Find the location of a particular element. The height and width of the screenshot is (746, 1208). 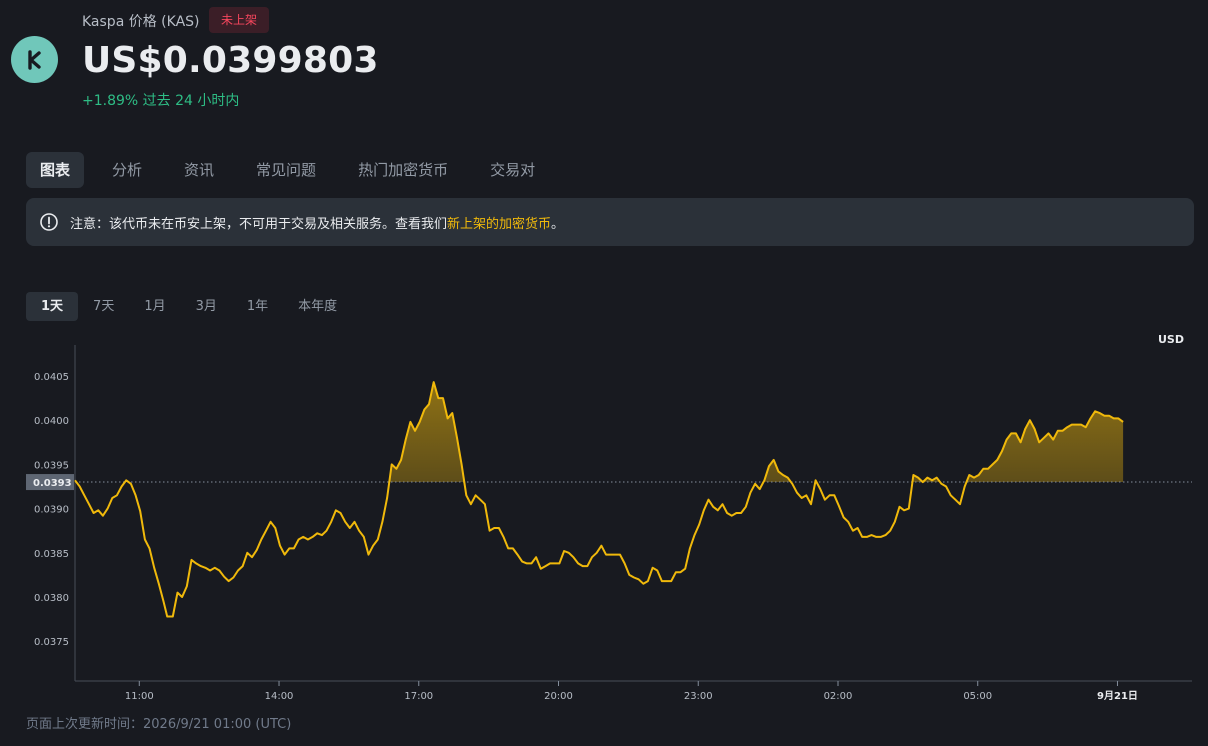

unlisted-badge: 未上架 is located at coordinates (239, 20).